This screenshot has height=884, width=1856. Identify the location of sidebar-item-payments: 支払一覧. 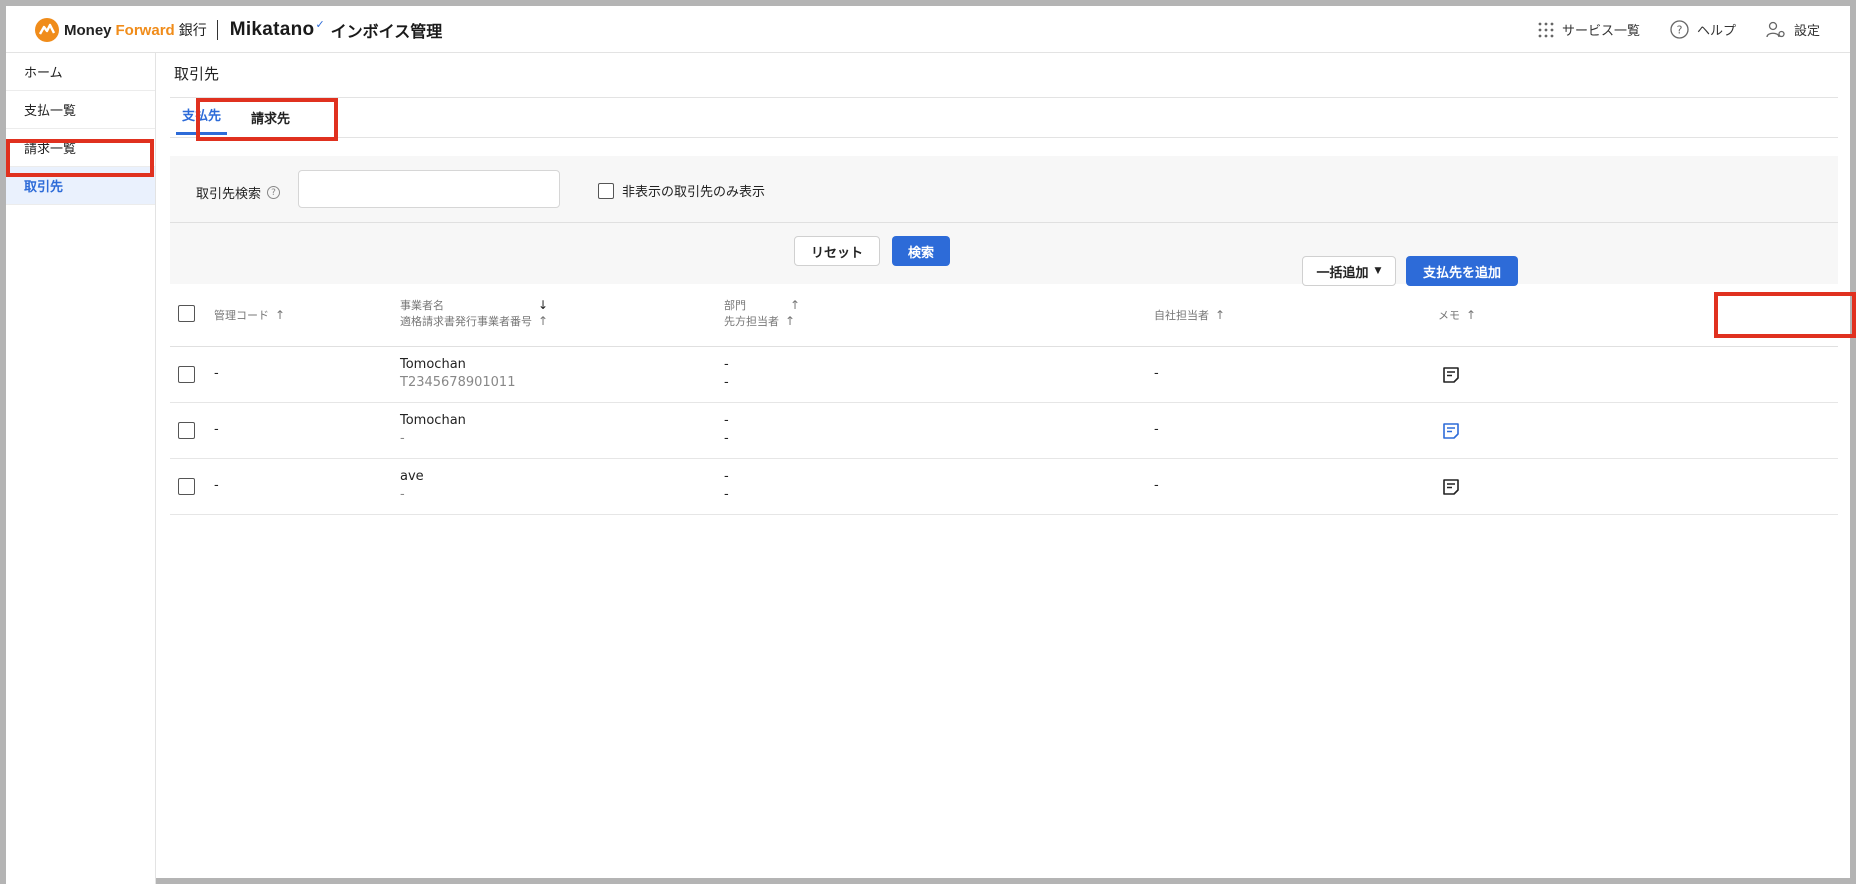
(80, 110).